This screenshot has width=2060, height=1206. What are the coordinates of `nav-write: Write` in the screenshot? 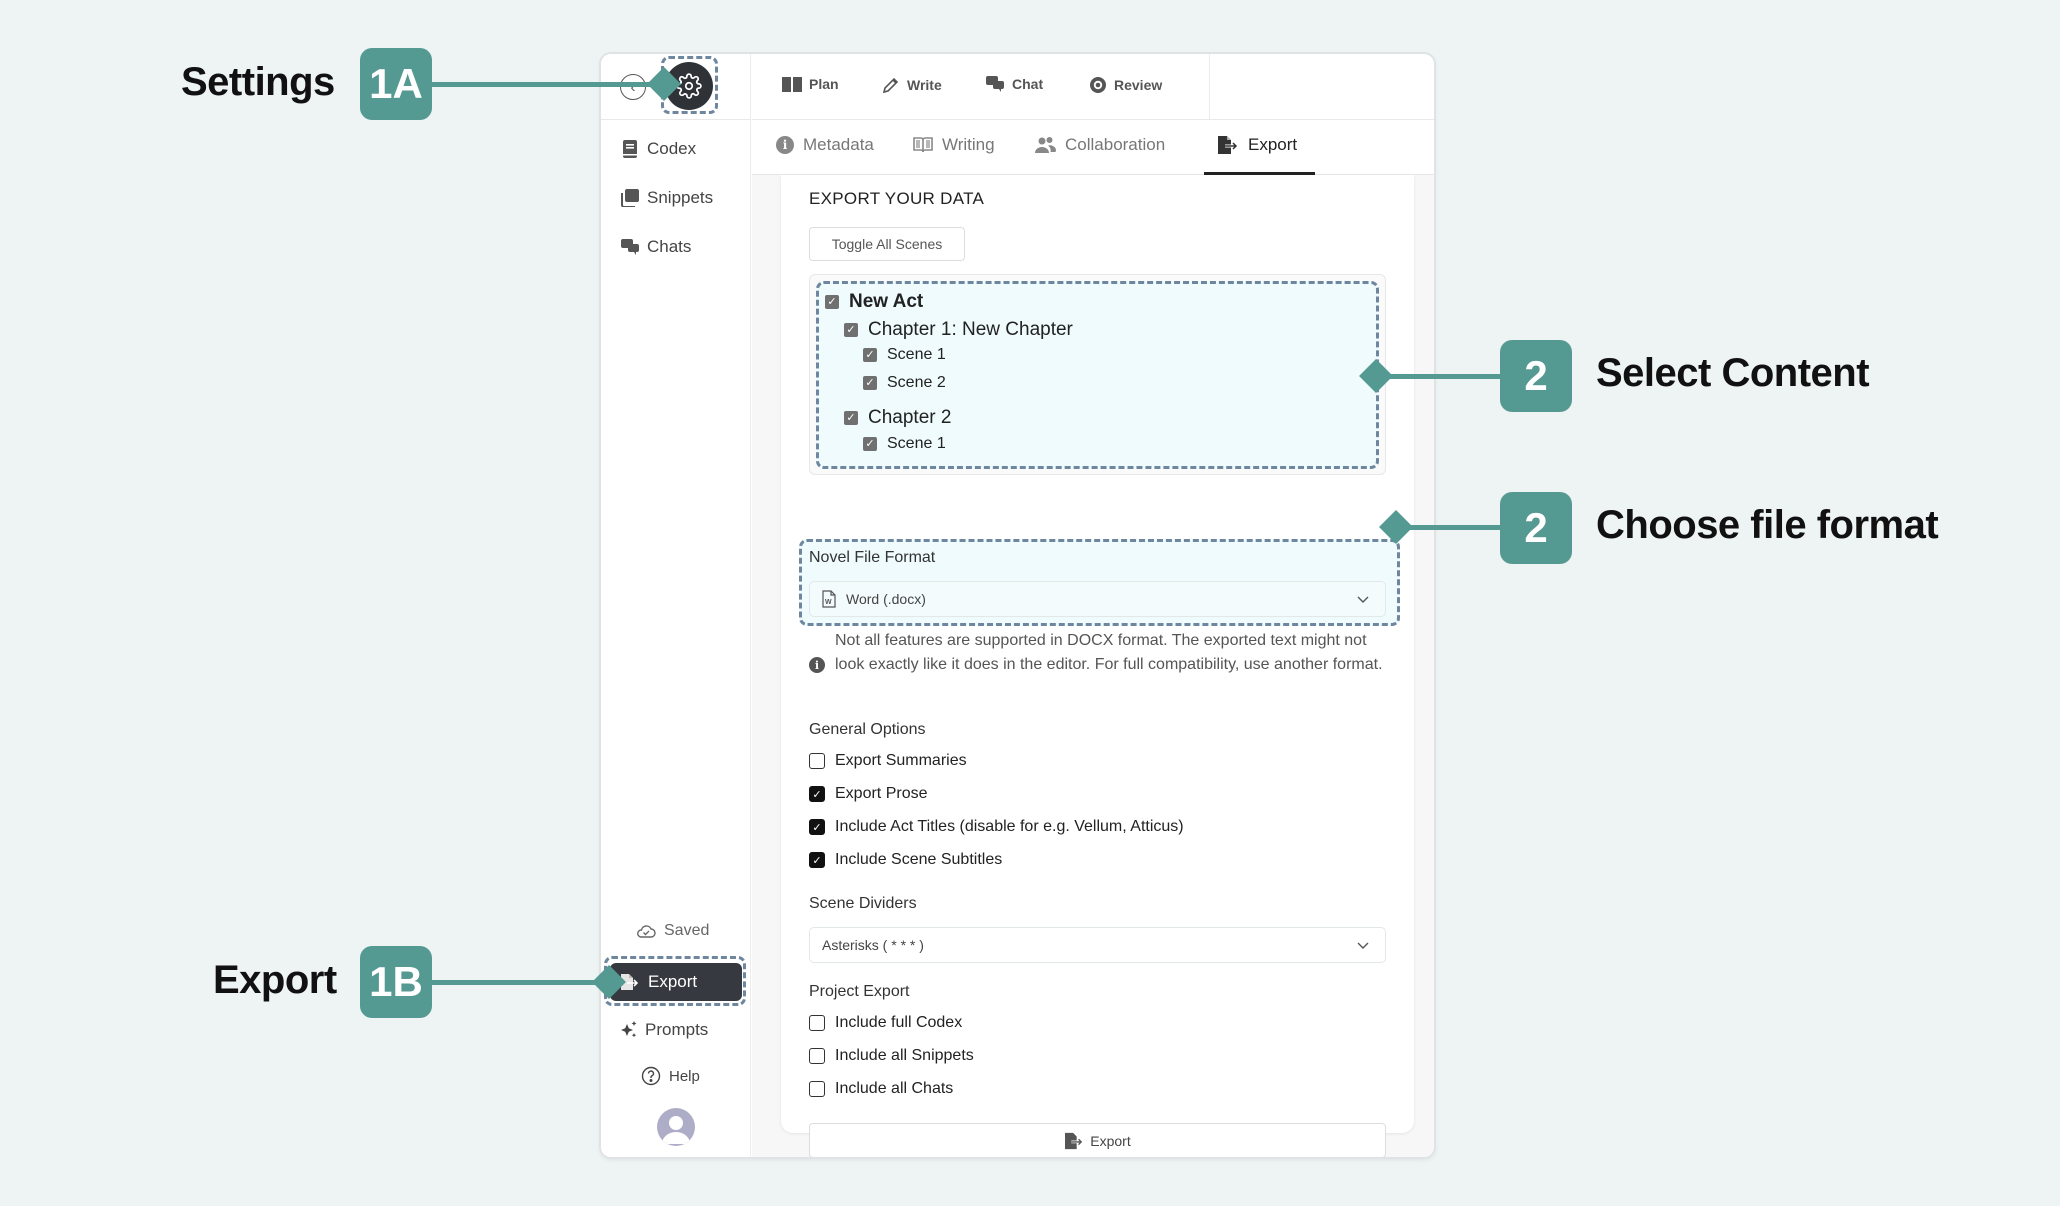 It's located at (912, 85).